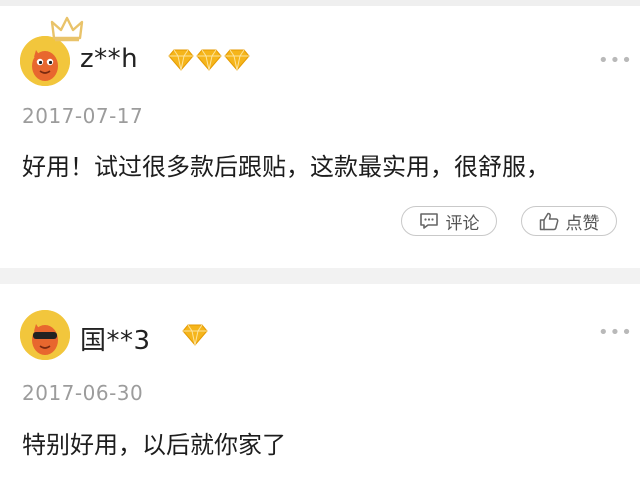 This screenshot has width=640, height=481. Describe the element at coordinates (154, 445) in the screenshot. I see `comment-text: 特别好用，以后就你家了` at that location.